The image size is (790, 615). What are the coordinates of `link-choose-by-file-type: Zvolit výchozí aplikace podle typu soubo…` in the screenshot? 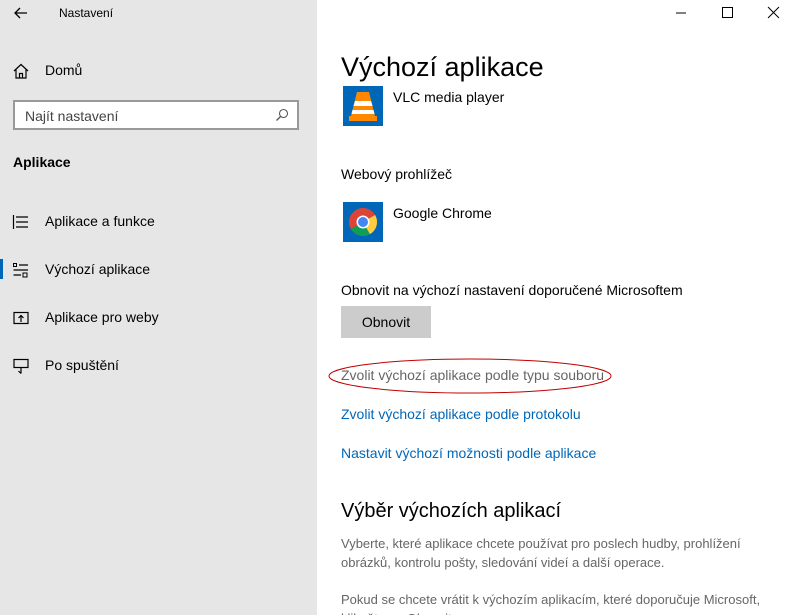 It's located at (472, 375).